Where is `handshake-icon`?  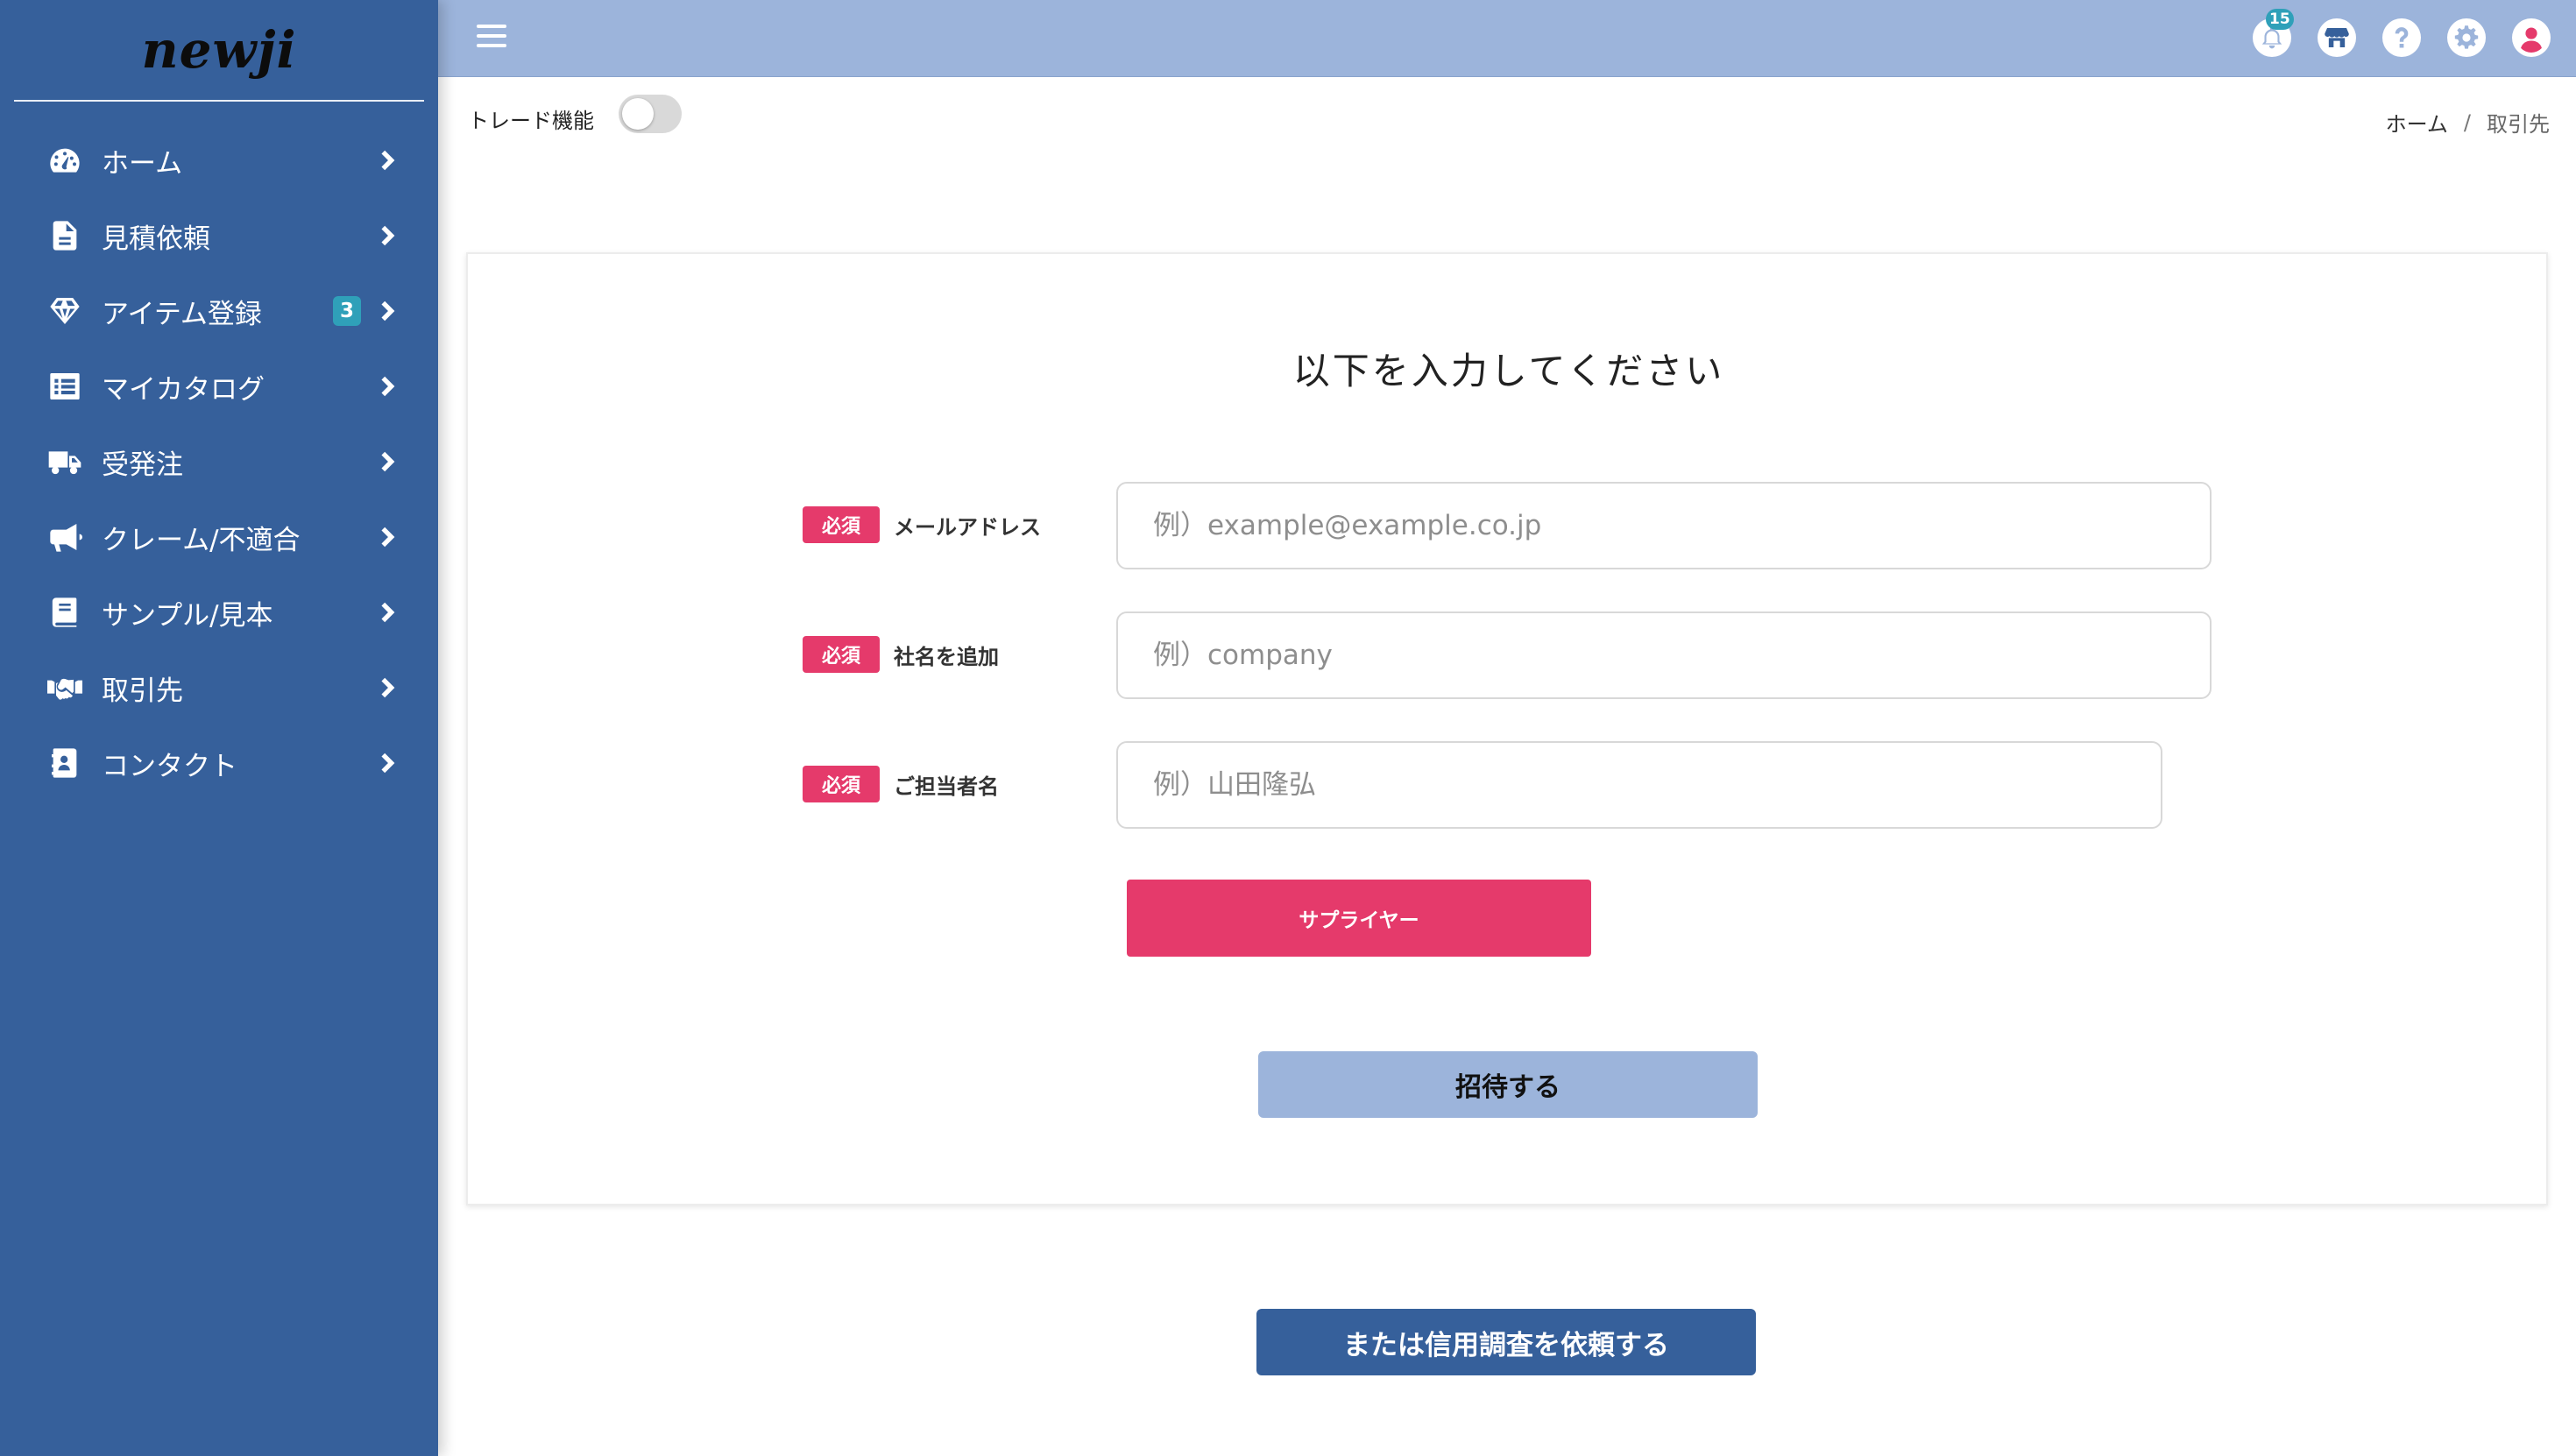
handshake-icon is located at coordinates (65, 687).